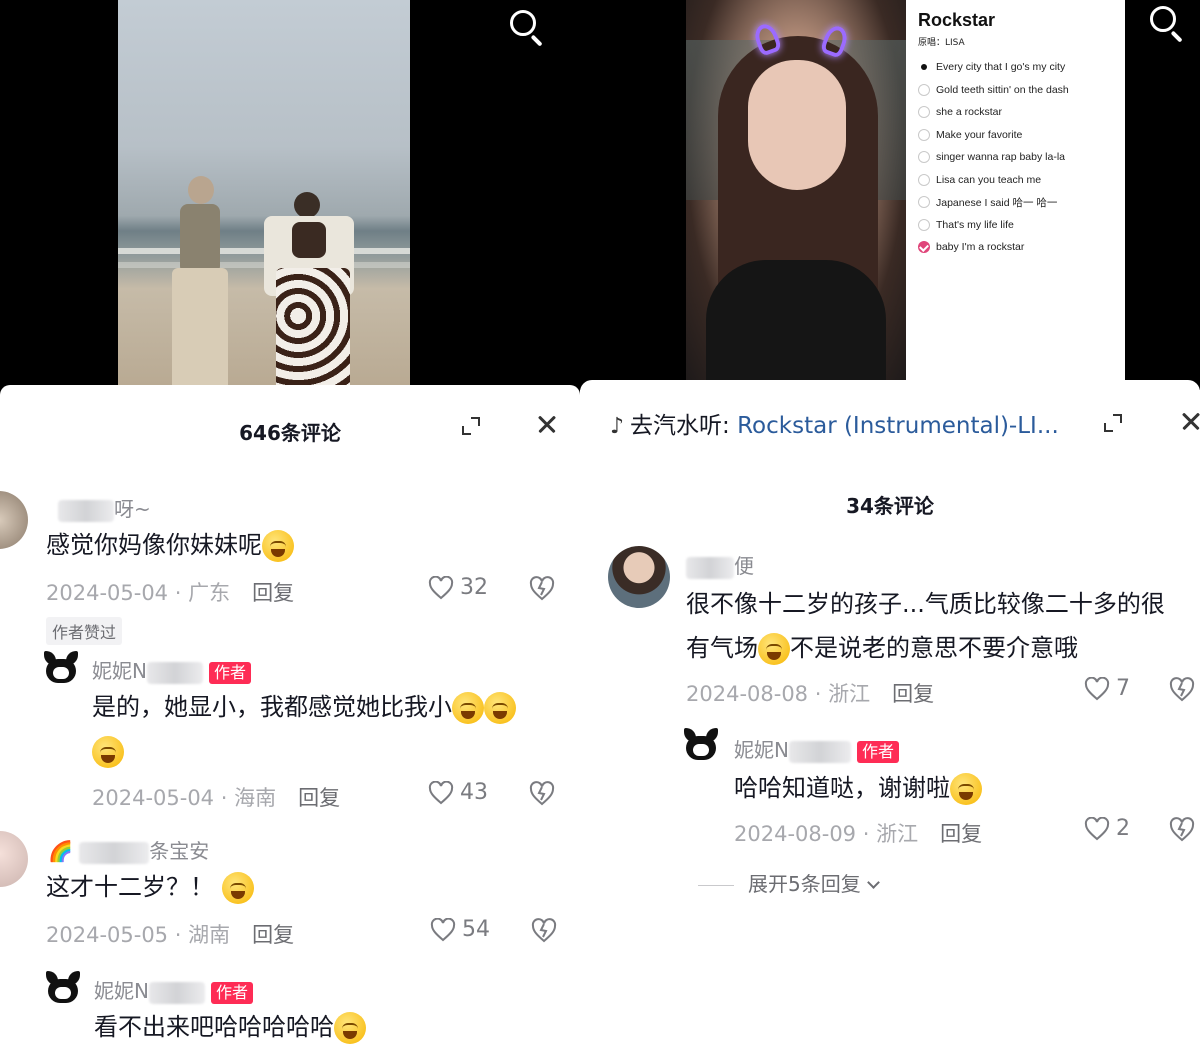  Describe the element at coordinates (720, 564) in the screenshot. I see `comment-nickname: 便` at that location.